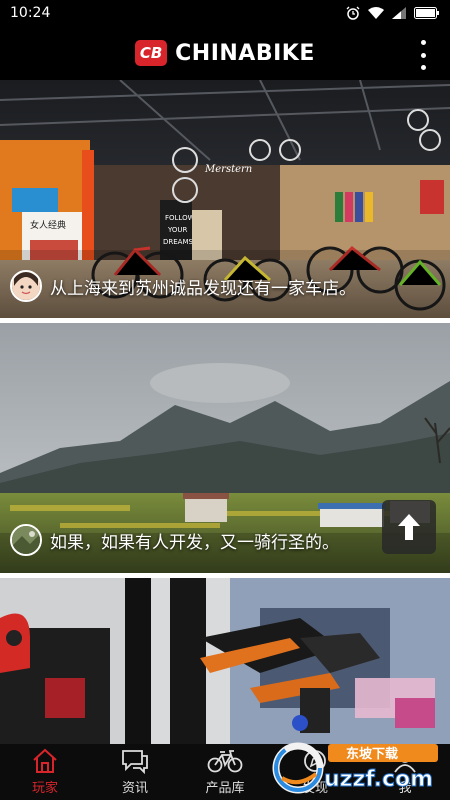  What do you see at coordinates (30, 13) in the screenshot?
I see `status-time: 10:24` at bounding box center [30, 13].